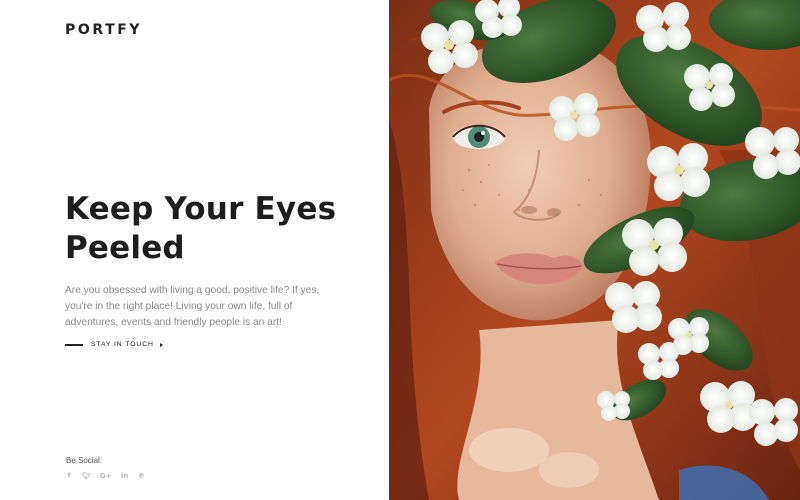 The image size is (800, 500). Describe the element at coordinates (84, 460) in the screenshot. I see `social-label: Be Social:` at that location.